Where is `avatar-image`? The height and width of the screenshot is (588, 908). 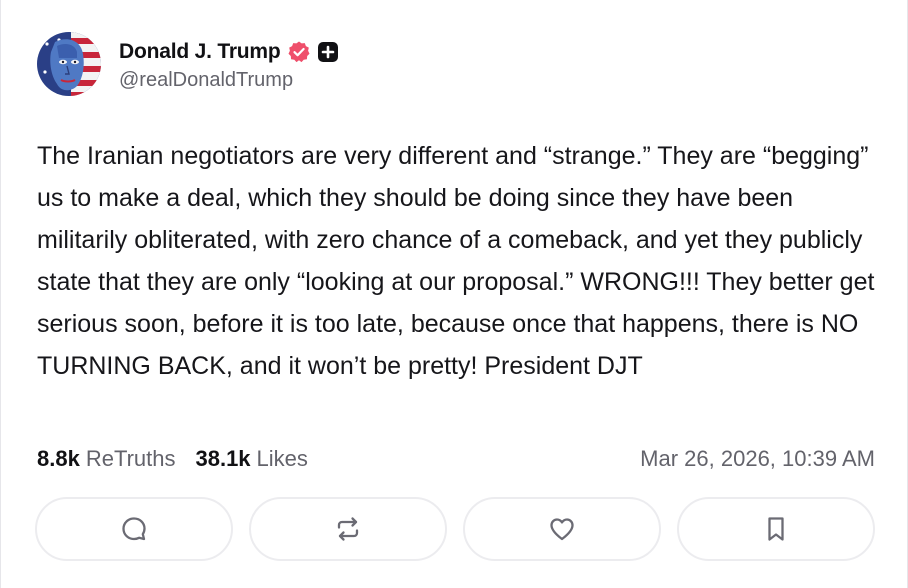
avatar-image is located at coordinates (69, 64).